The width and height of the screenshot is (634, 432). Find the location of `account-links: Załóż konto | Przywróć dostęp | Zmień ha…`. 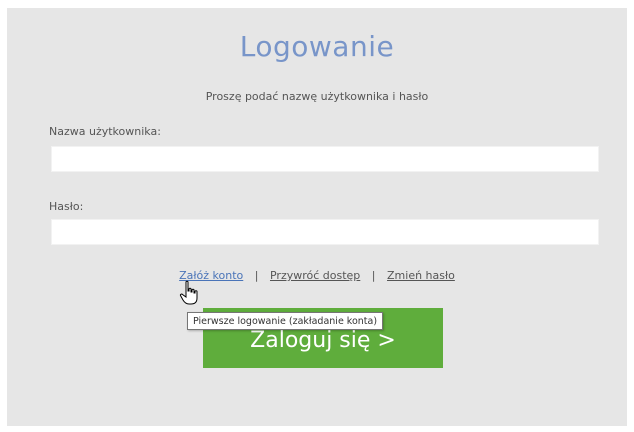

account-links: Załóż konto | Przywróć dostęp | Zmień ha… is located at coordinates (317, 275).